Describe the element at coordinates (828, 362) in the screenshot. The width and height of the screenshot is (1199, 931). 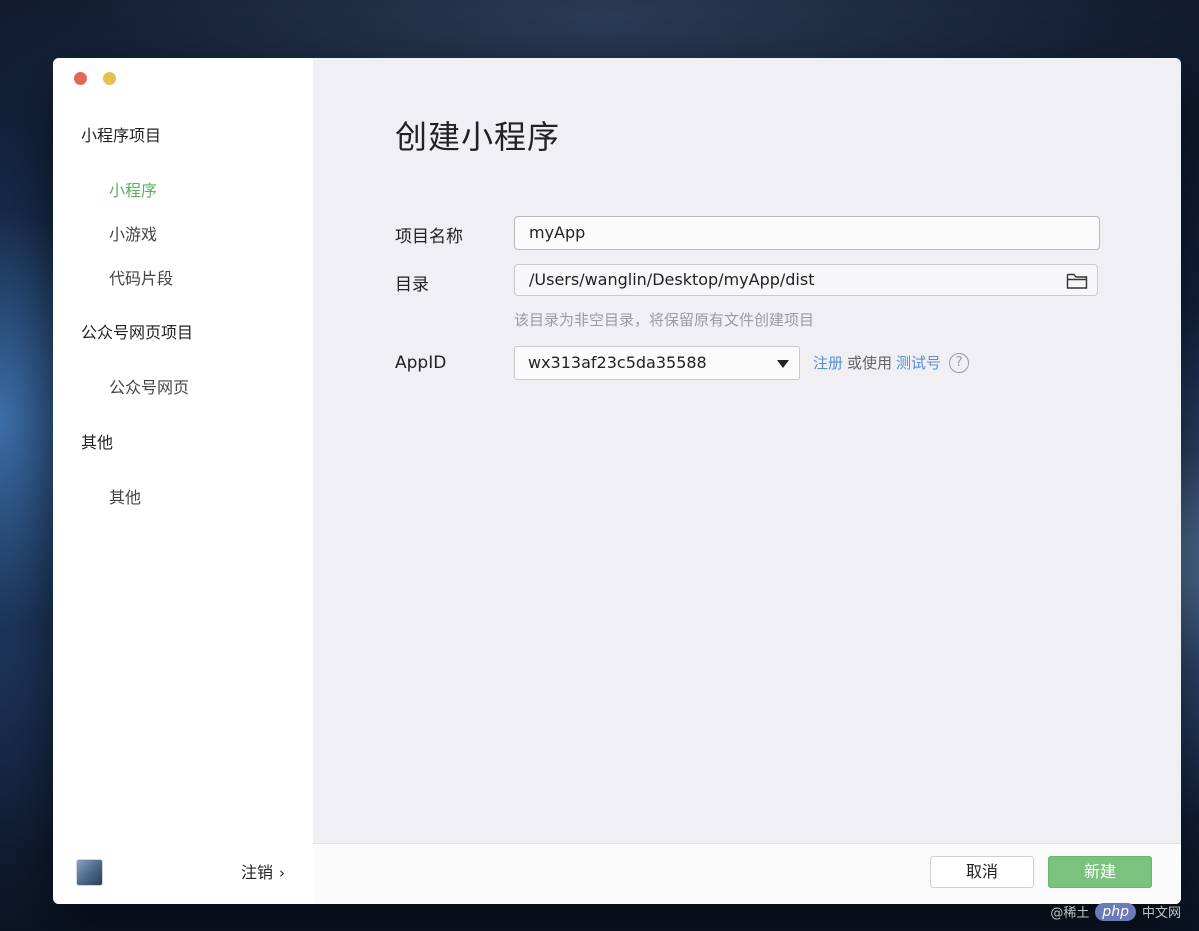
I see `register-link: 注册` at that location.